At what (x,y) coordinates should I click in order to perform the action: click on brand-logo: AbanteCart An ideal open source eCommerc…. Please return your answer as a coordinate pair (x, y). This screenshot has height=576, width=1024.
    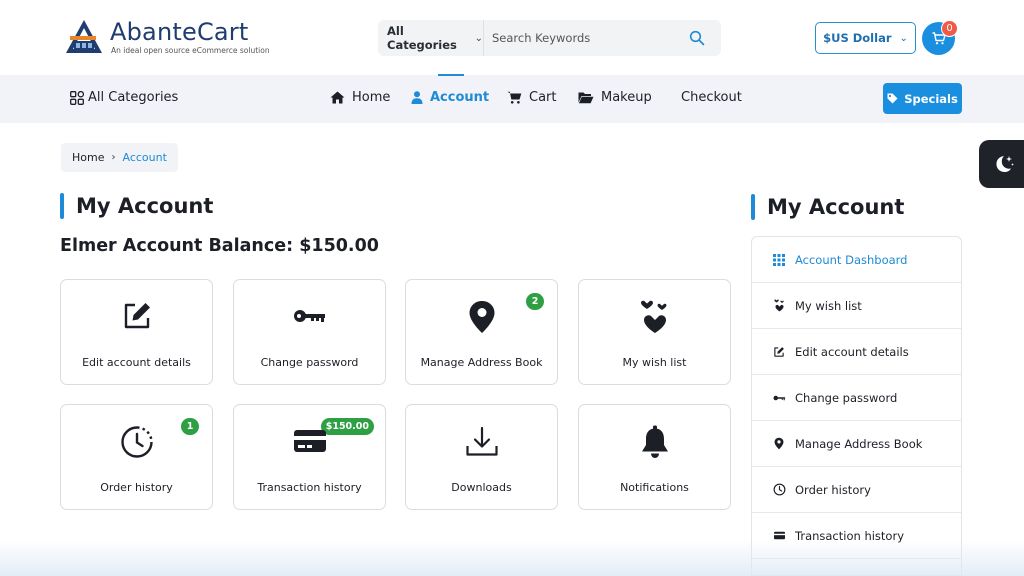
    Looking at the image, I should click on (169, 38).